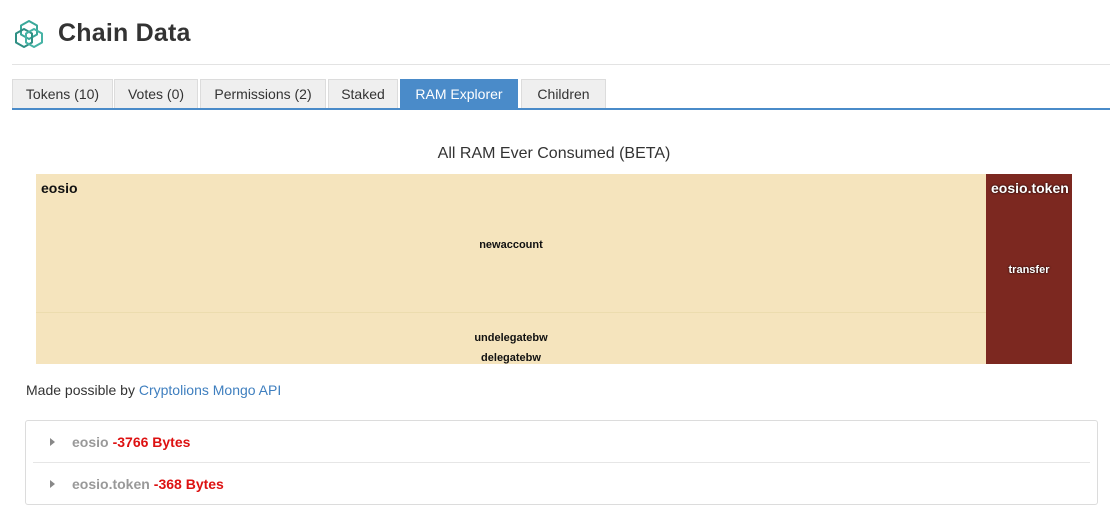 Image resolution: width=1110 pixels, height=520 pixels. What do you see at coordinates (156, 93) in the screenshot?
I see `tab-votes: Votes (0)` at bounding box center [156, 93].